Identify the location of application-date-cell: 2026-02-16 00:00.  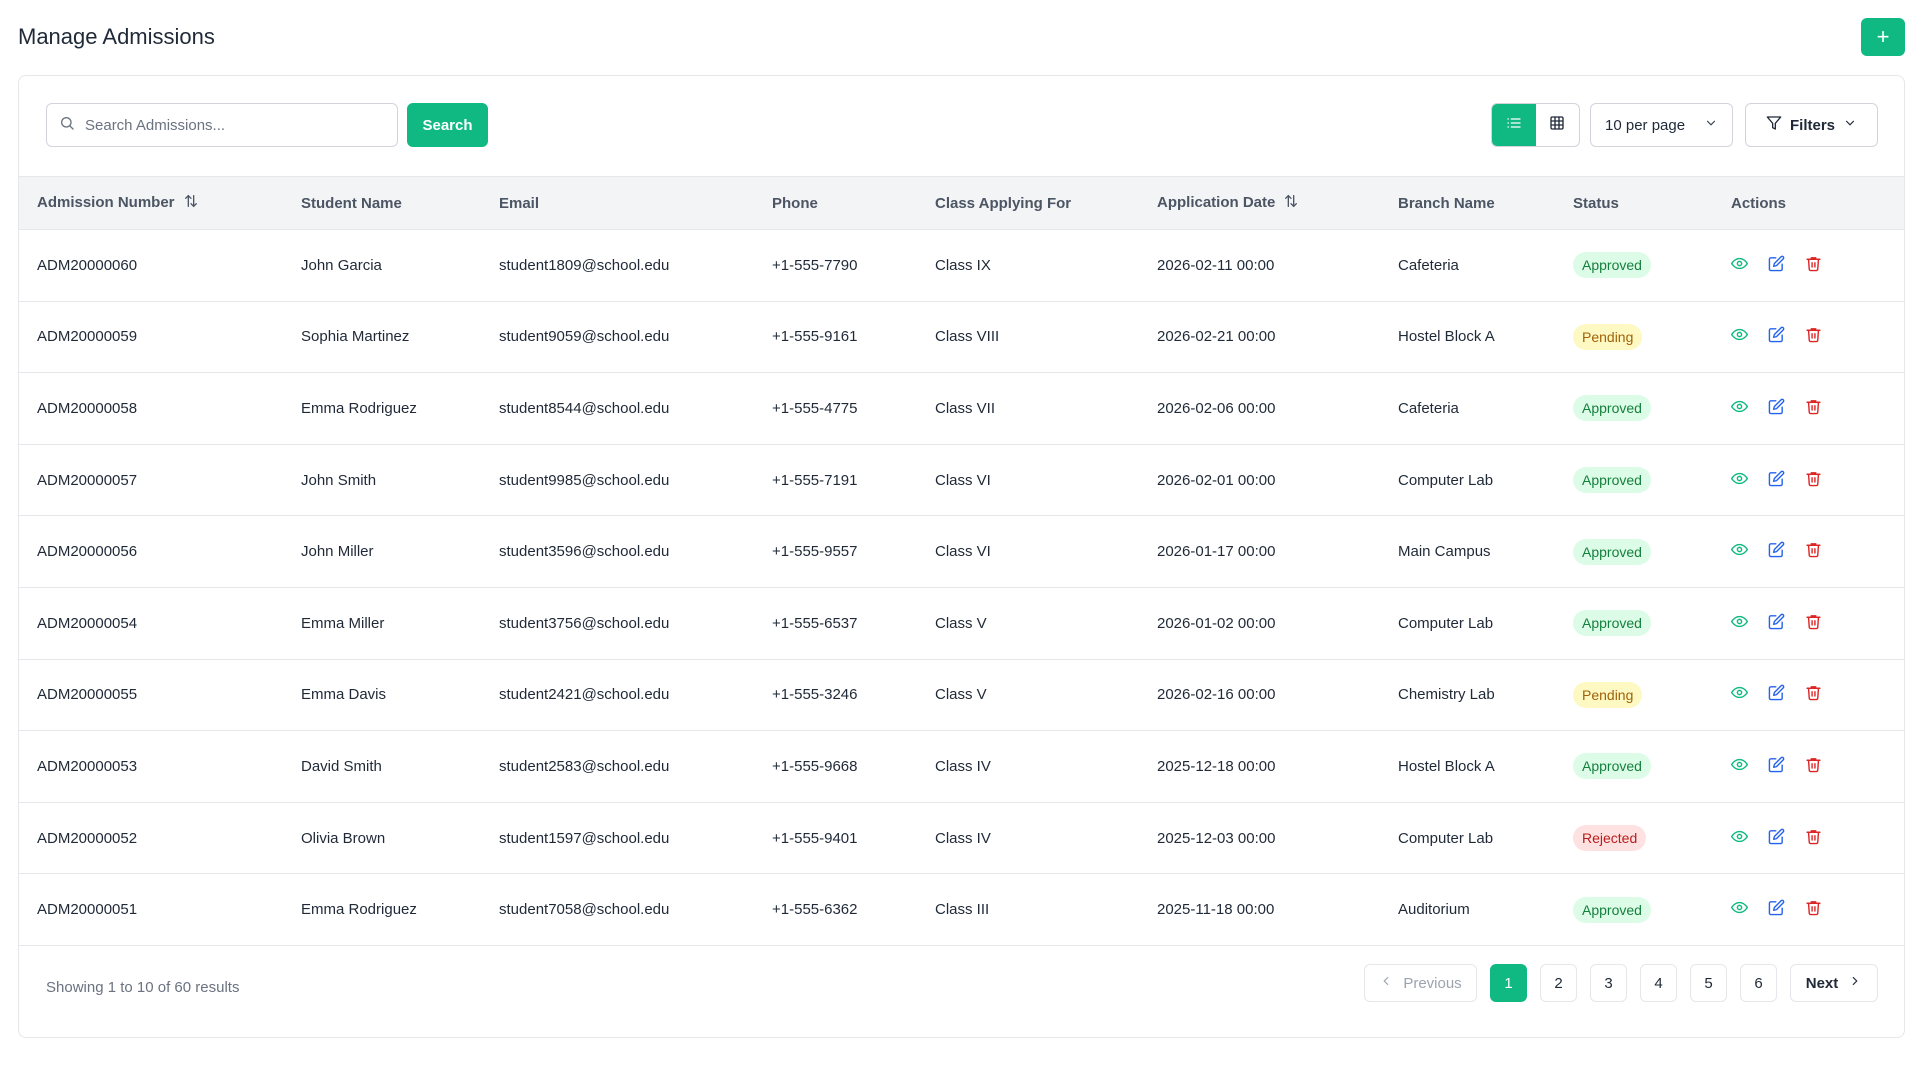
(1216, 695).